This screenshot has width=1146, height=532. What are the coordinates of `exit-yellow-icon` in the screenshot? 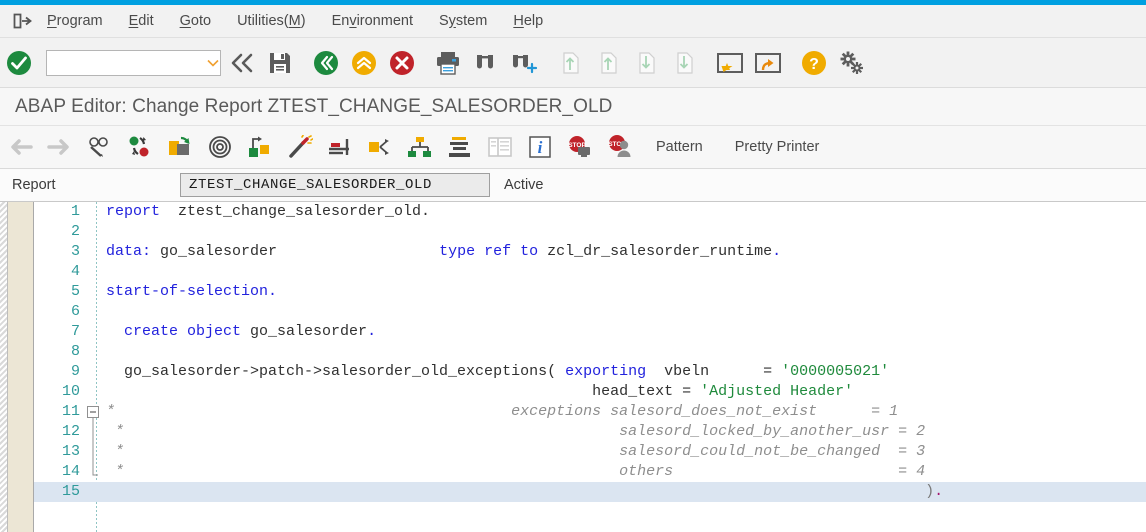 It's located at (364, 63).